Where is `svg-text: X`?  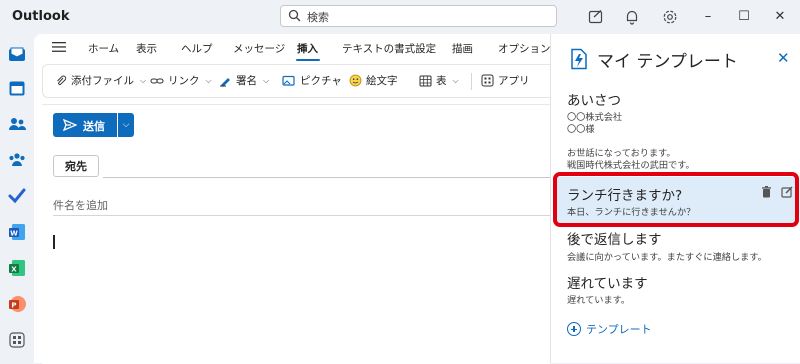 svg-text: X is located at coordinates (14, 270).